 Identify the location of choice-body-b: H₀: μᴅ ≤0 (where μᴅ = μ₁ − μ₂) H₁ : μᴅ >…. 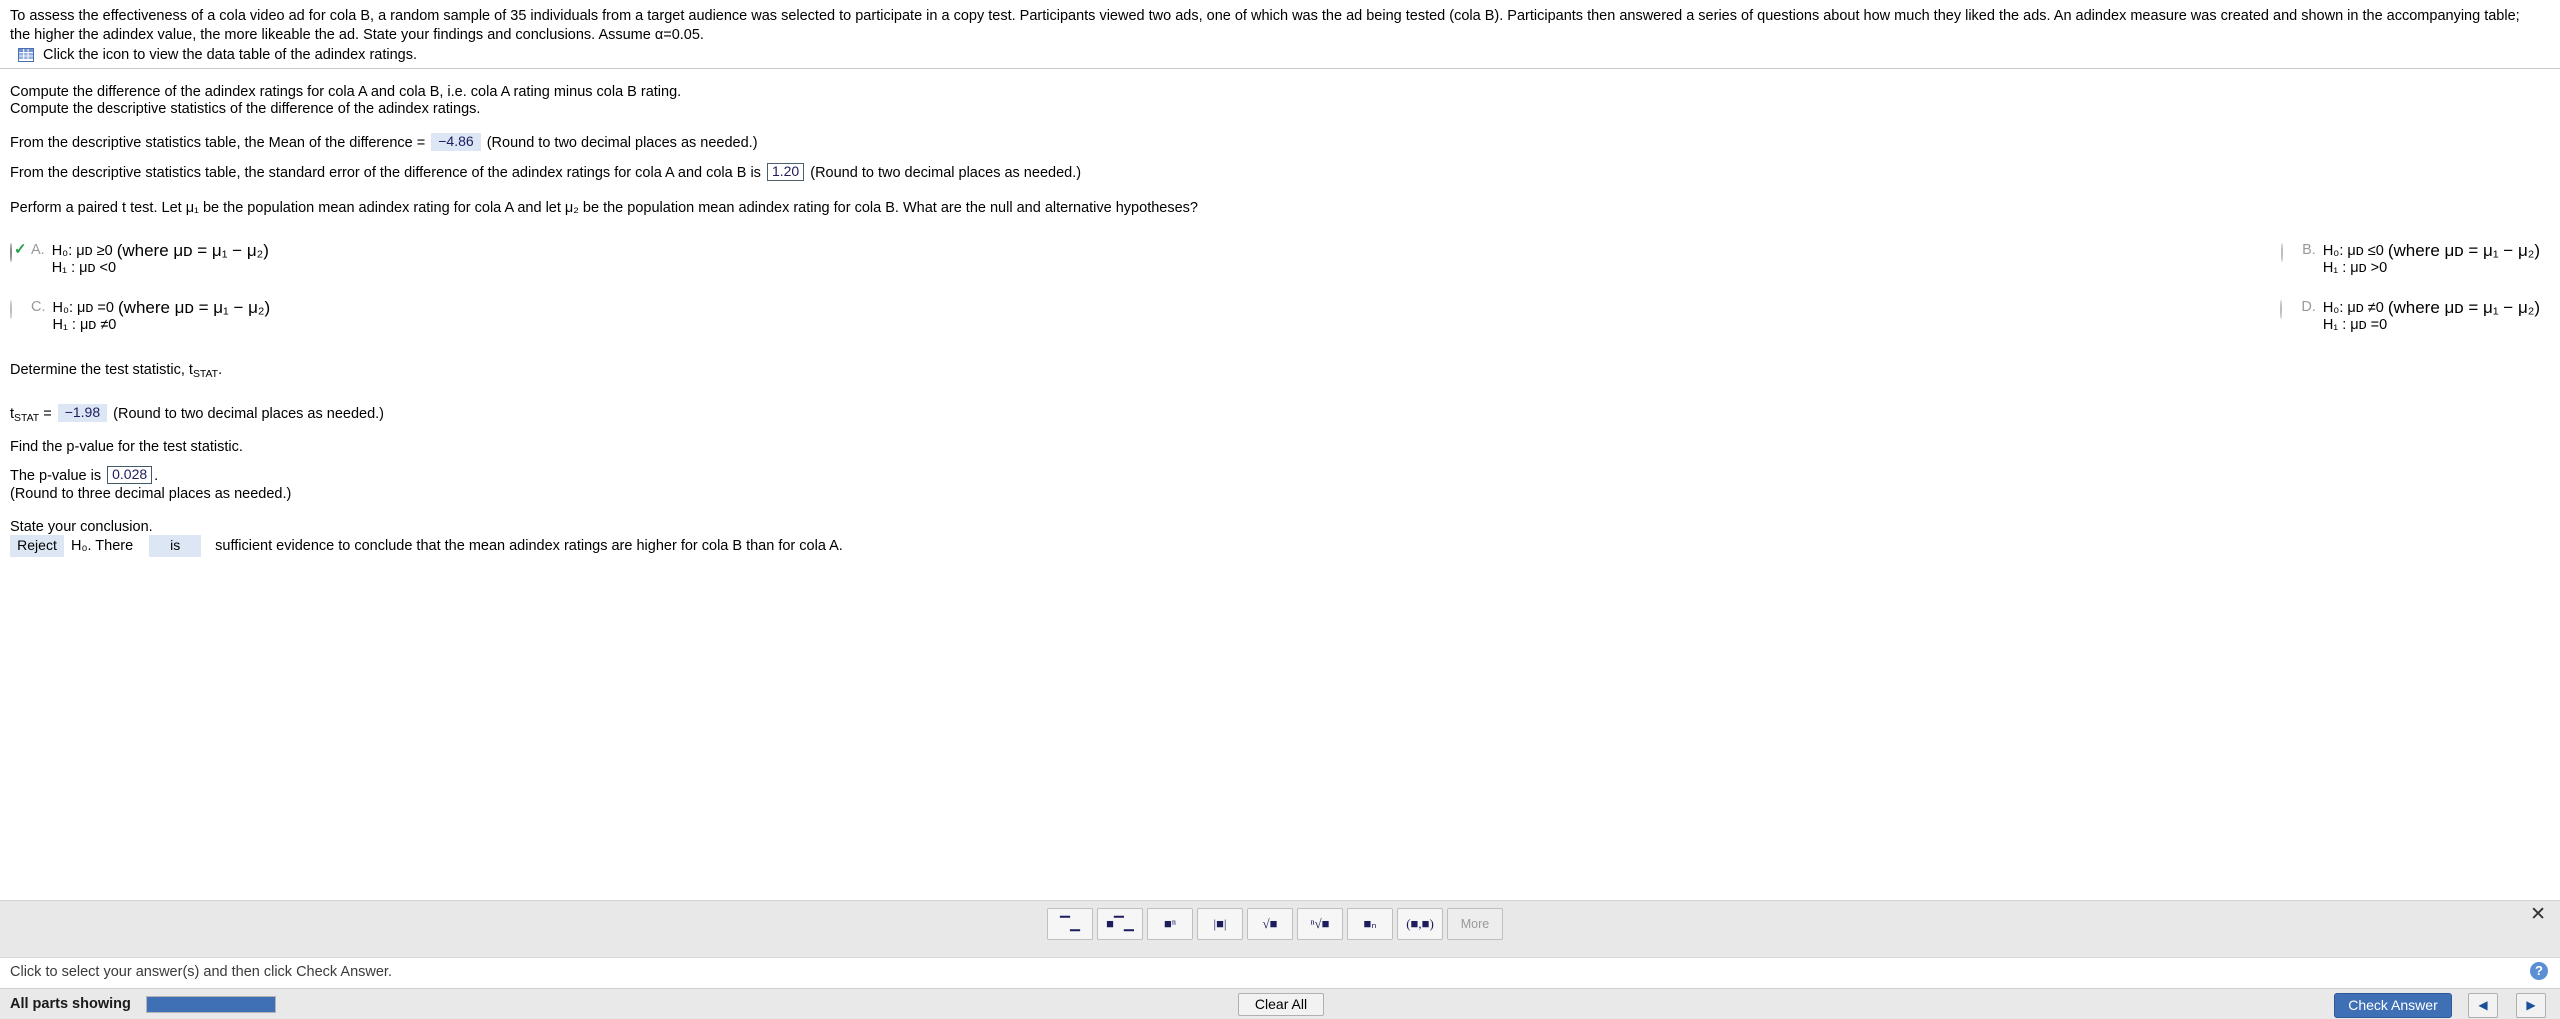
(2431, 259).